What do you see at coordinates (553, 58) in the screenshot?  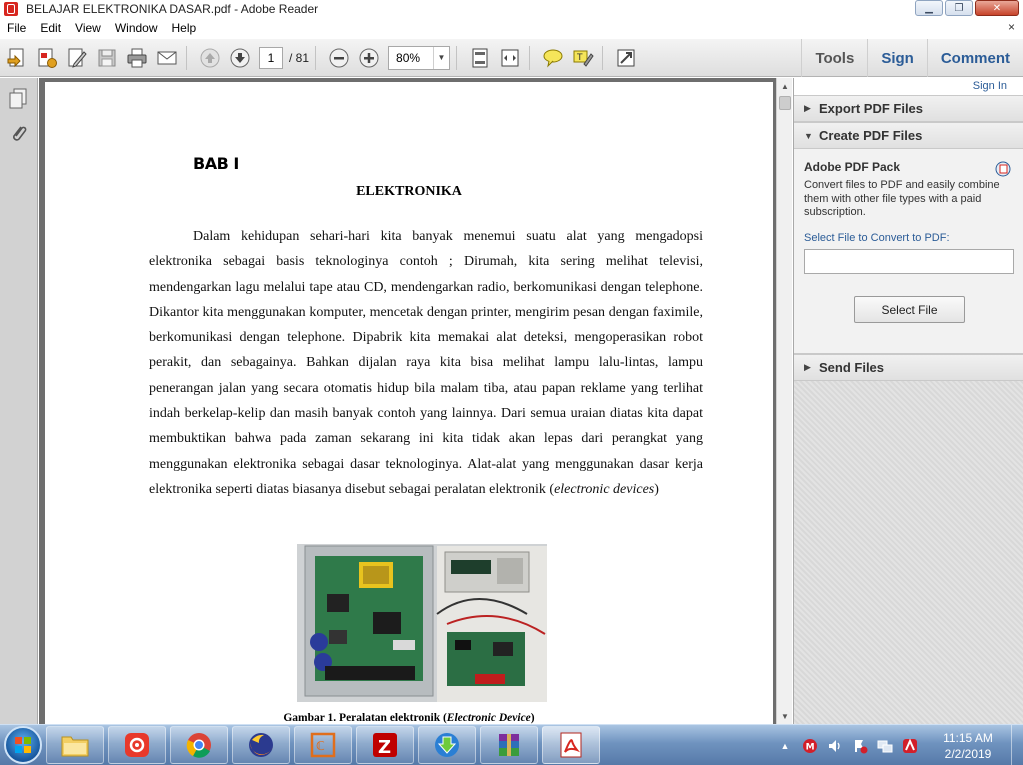 I see `sticky-note-icon` at bounding box center [553, 58].